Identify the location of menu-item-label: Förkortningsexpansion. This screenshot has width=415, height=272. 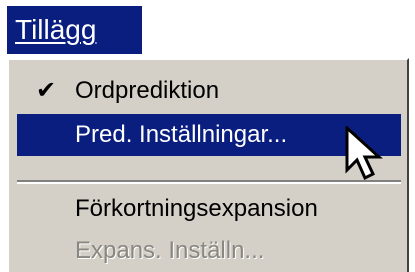
(196, 208).